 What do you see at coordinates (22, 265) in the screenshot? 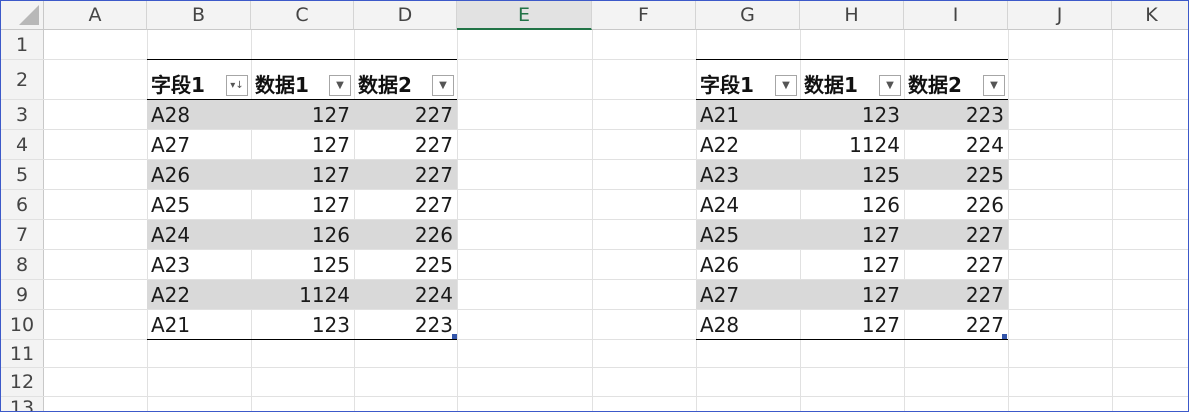
I see `row-header-8: 8` at bounding box center [22, 265].